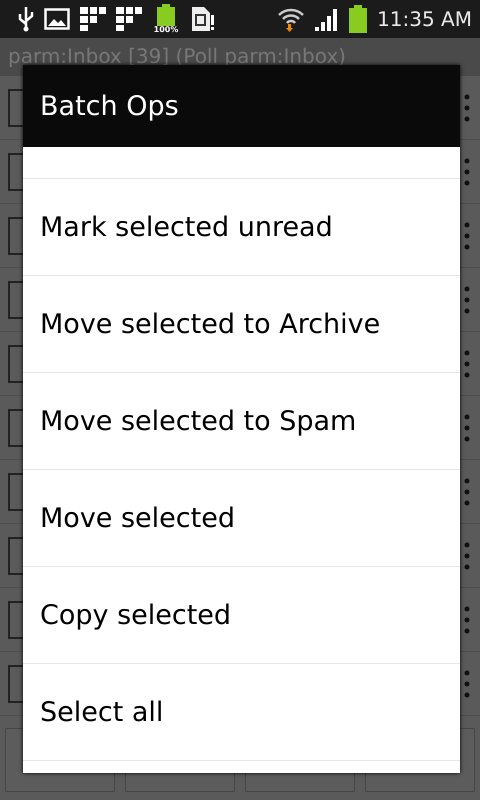 The width and height of the screenshot is (480, 800). I want to click on usb-icon, so click(26, 19).